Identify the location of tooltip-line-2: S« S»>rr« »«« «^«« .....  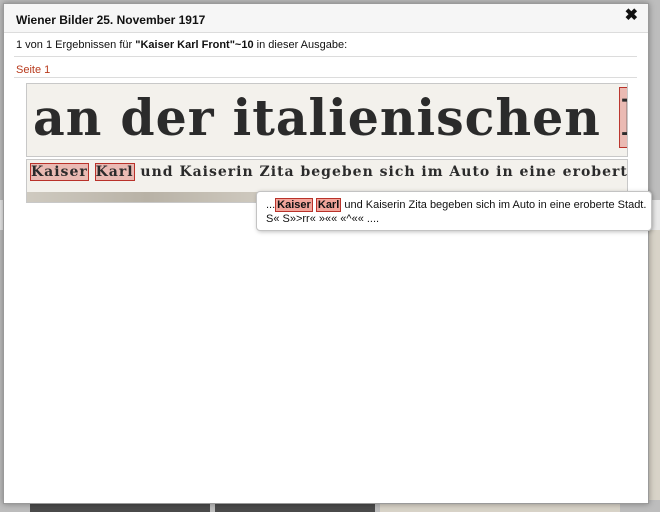
(323, 219).